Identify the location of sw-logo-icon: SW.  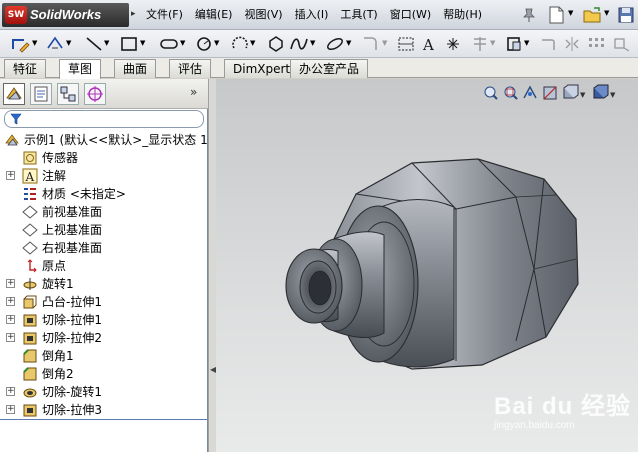
(16, 15).